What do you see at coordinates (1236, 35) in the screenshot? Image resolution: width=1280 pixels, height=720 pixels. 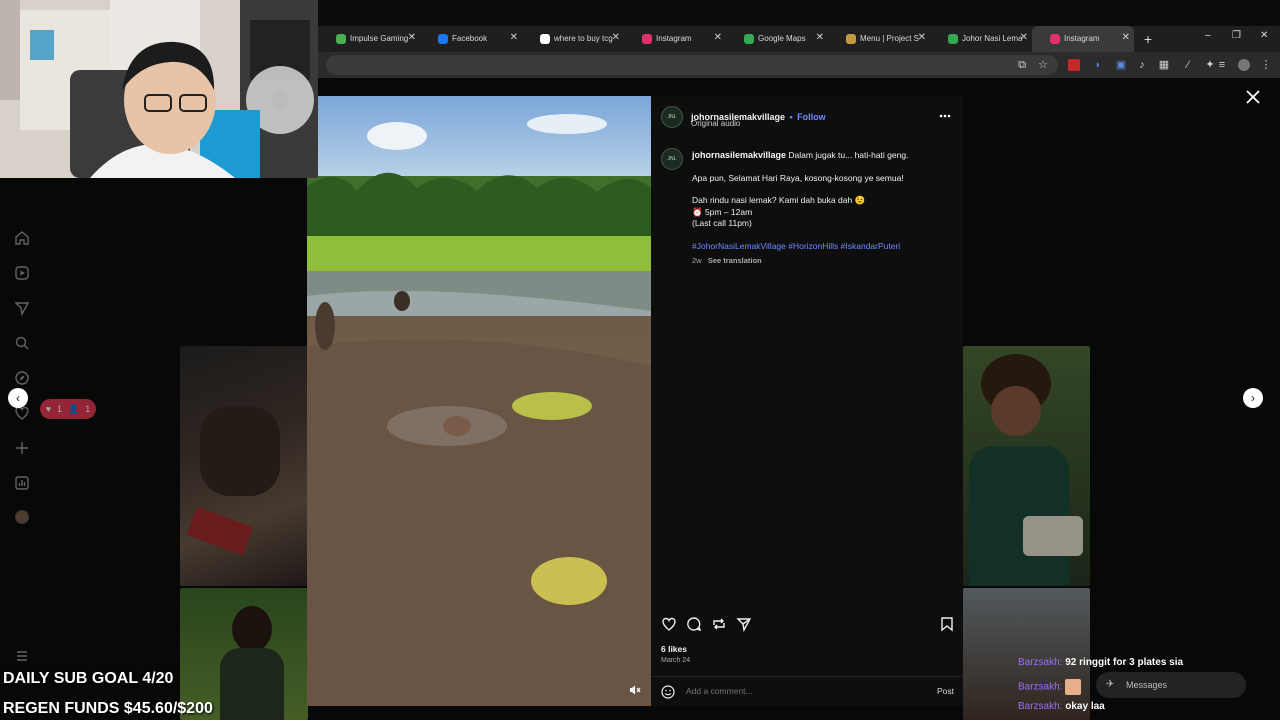 I see `maximize-button: ❐` at bounding box center [1236, 35].